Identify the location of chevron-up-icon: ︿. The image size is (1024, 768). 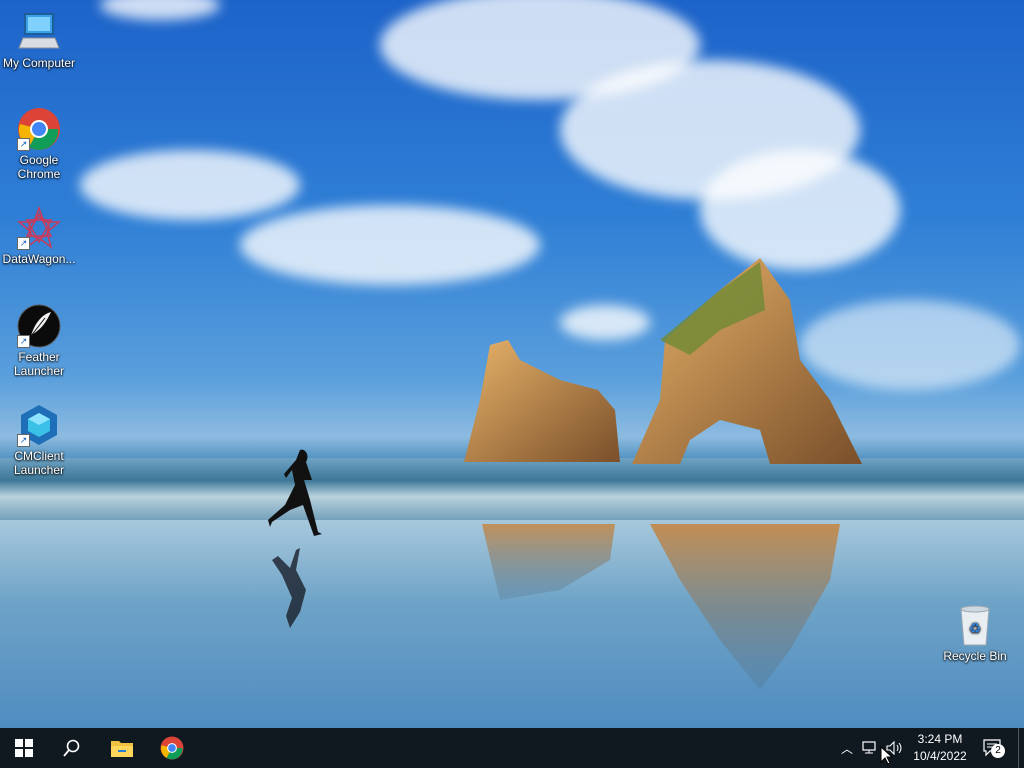
(846, 748).